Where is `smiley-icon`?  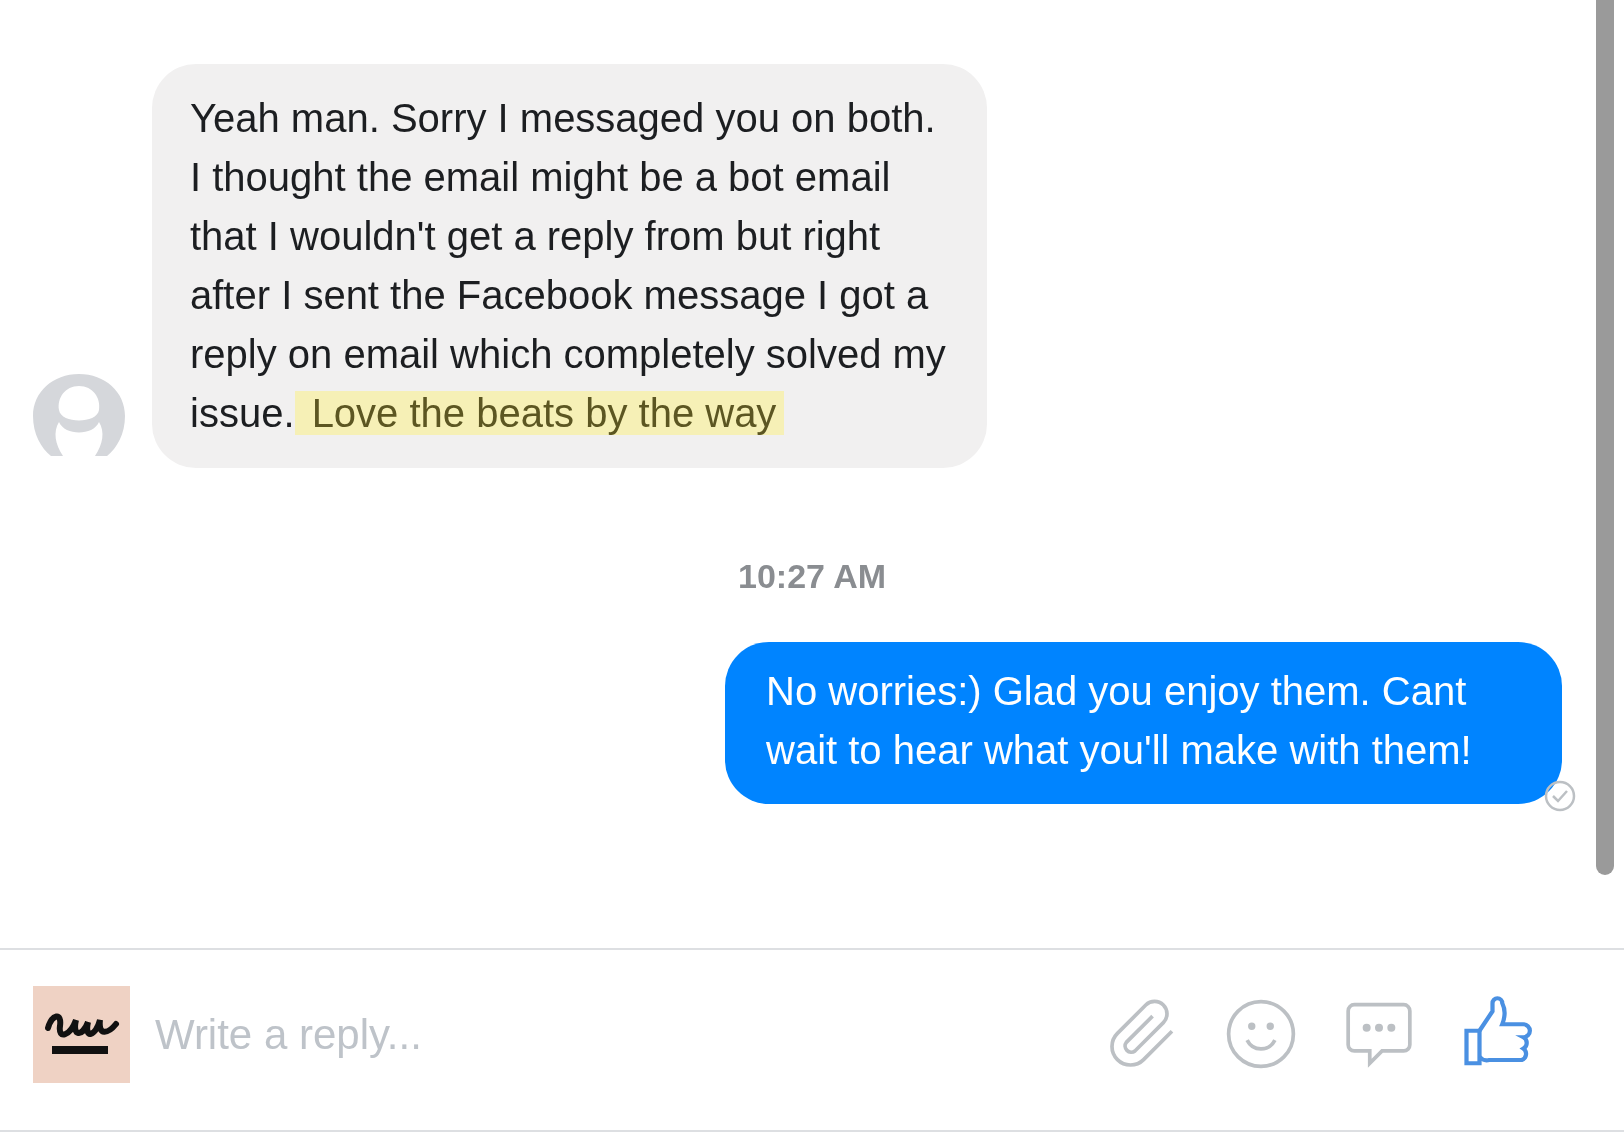 smiley-icon is located at coordinates (1261, 1034).